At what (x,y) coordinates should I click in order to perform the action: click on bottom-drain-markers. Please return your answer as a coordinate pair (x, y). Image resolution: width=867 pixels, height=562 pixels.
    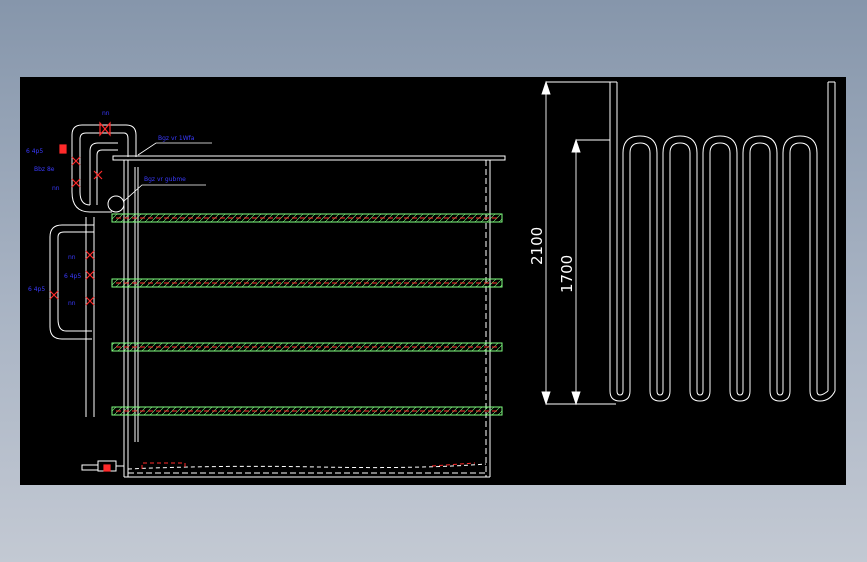
    Looking at the image, I should click on (308, 465).